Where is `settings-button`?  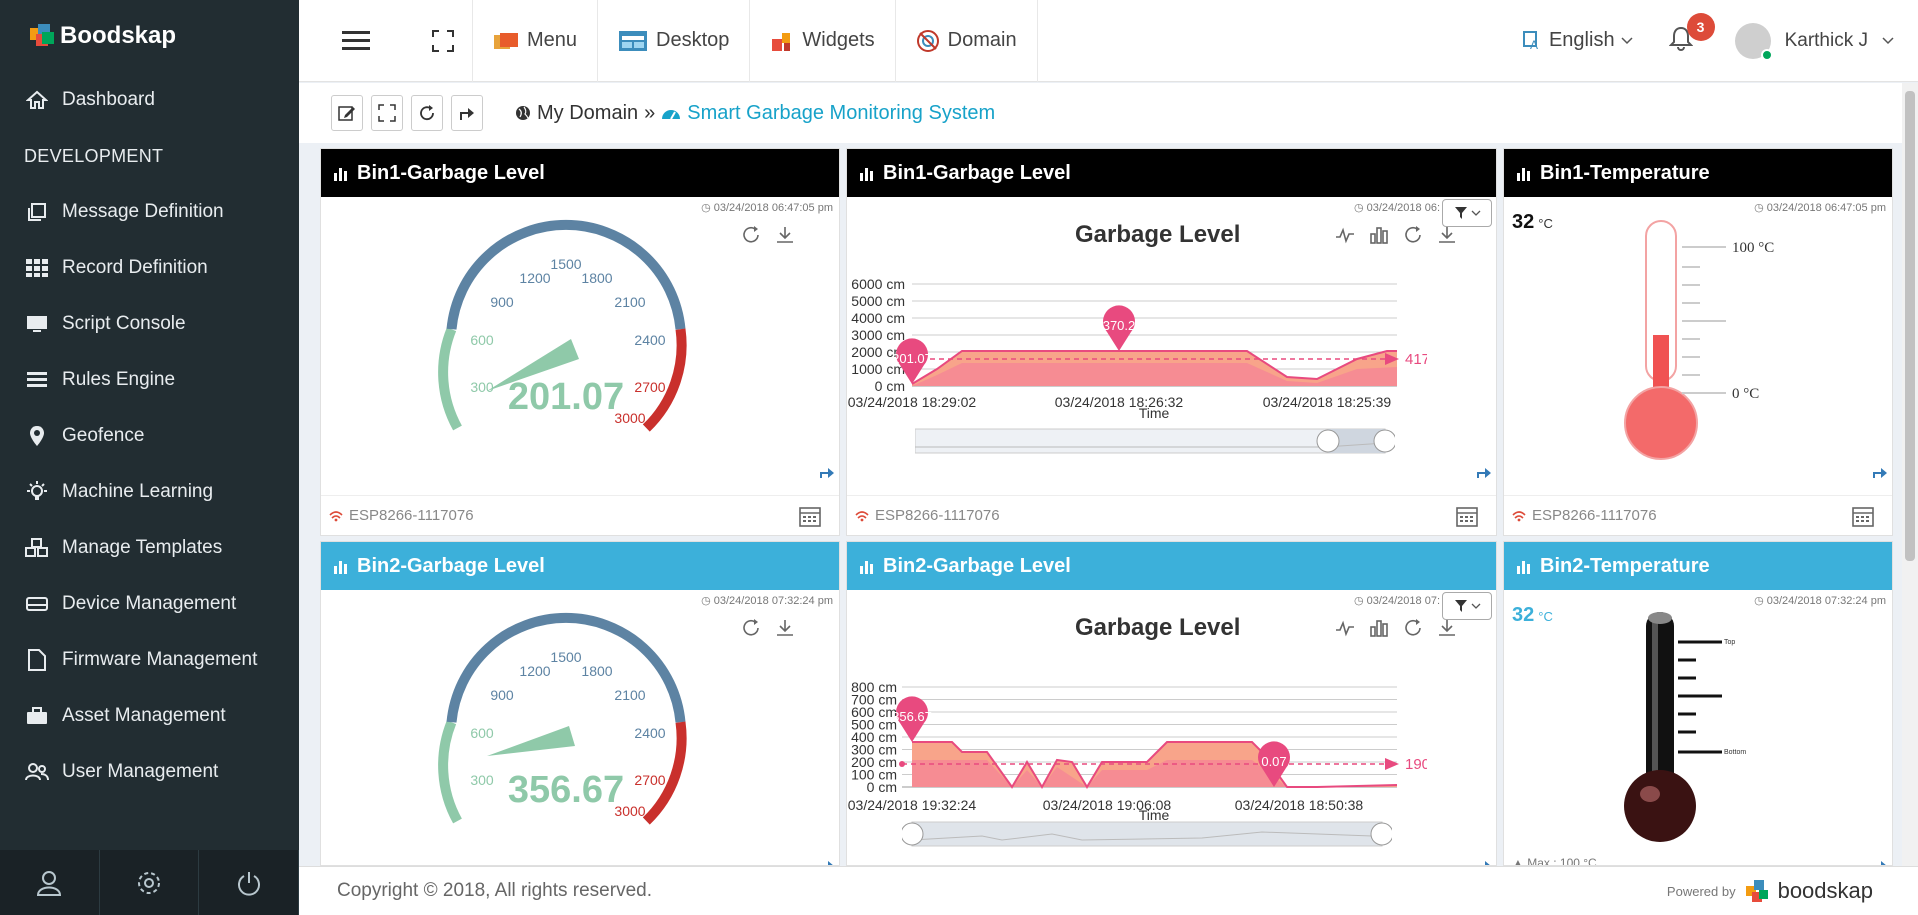 settings-button is located at coordinates (150, 882).